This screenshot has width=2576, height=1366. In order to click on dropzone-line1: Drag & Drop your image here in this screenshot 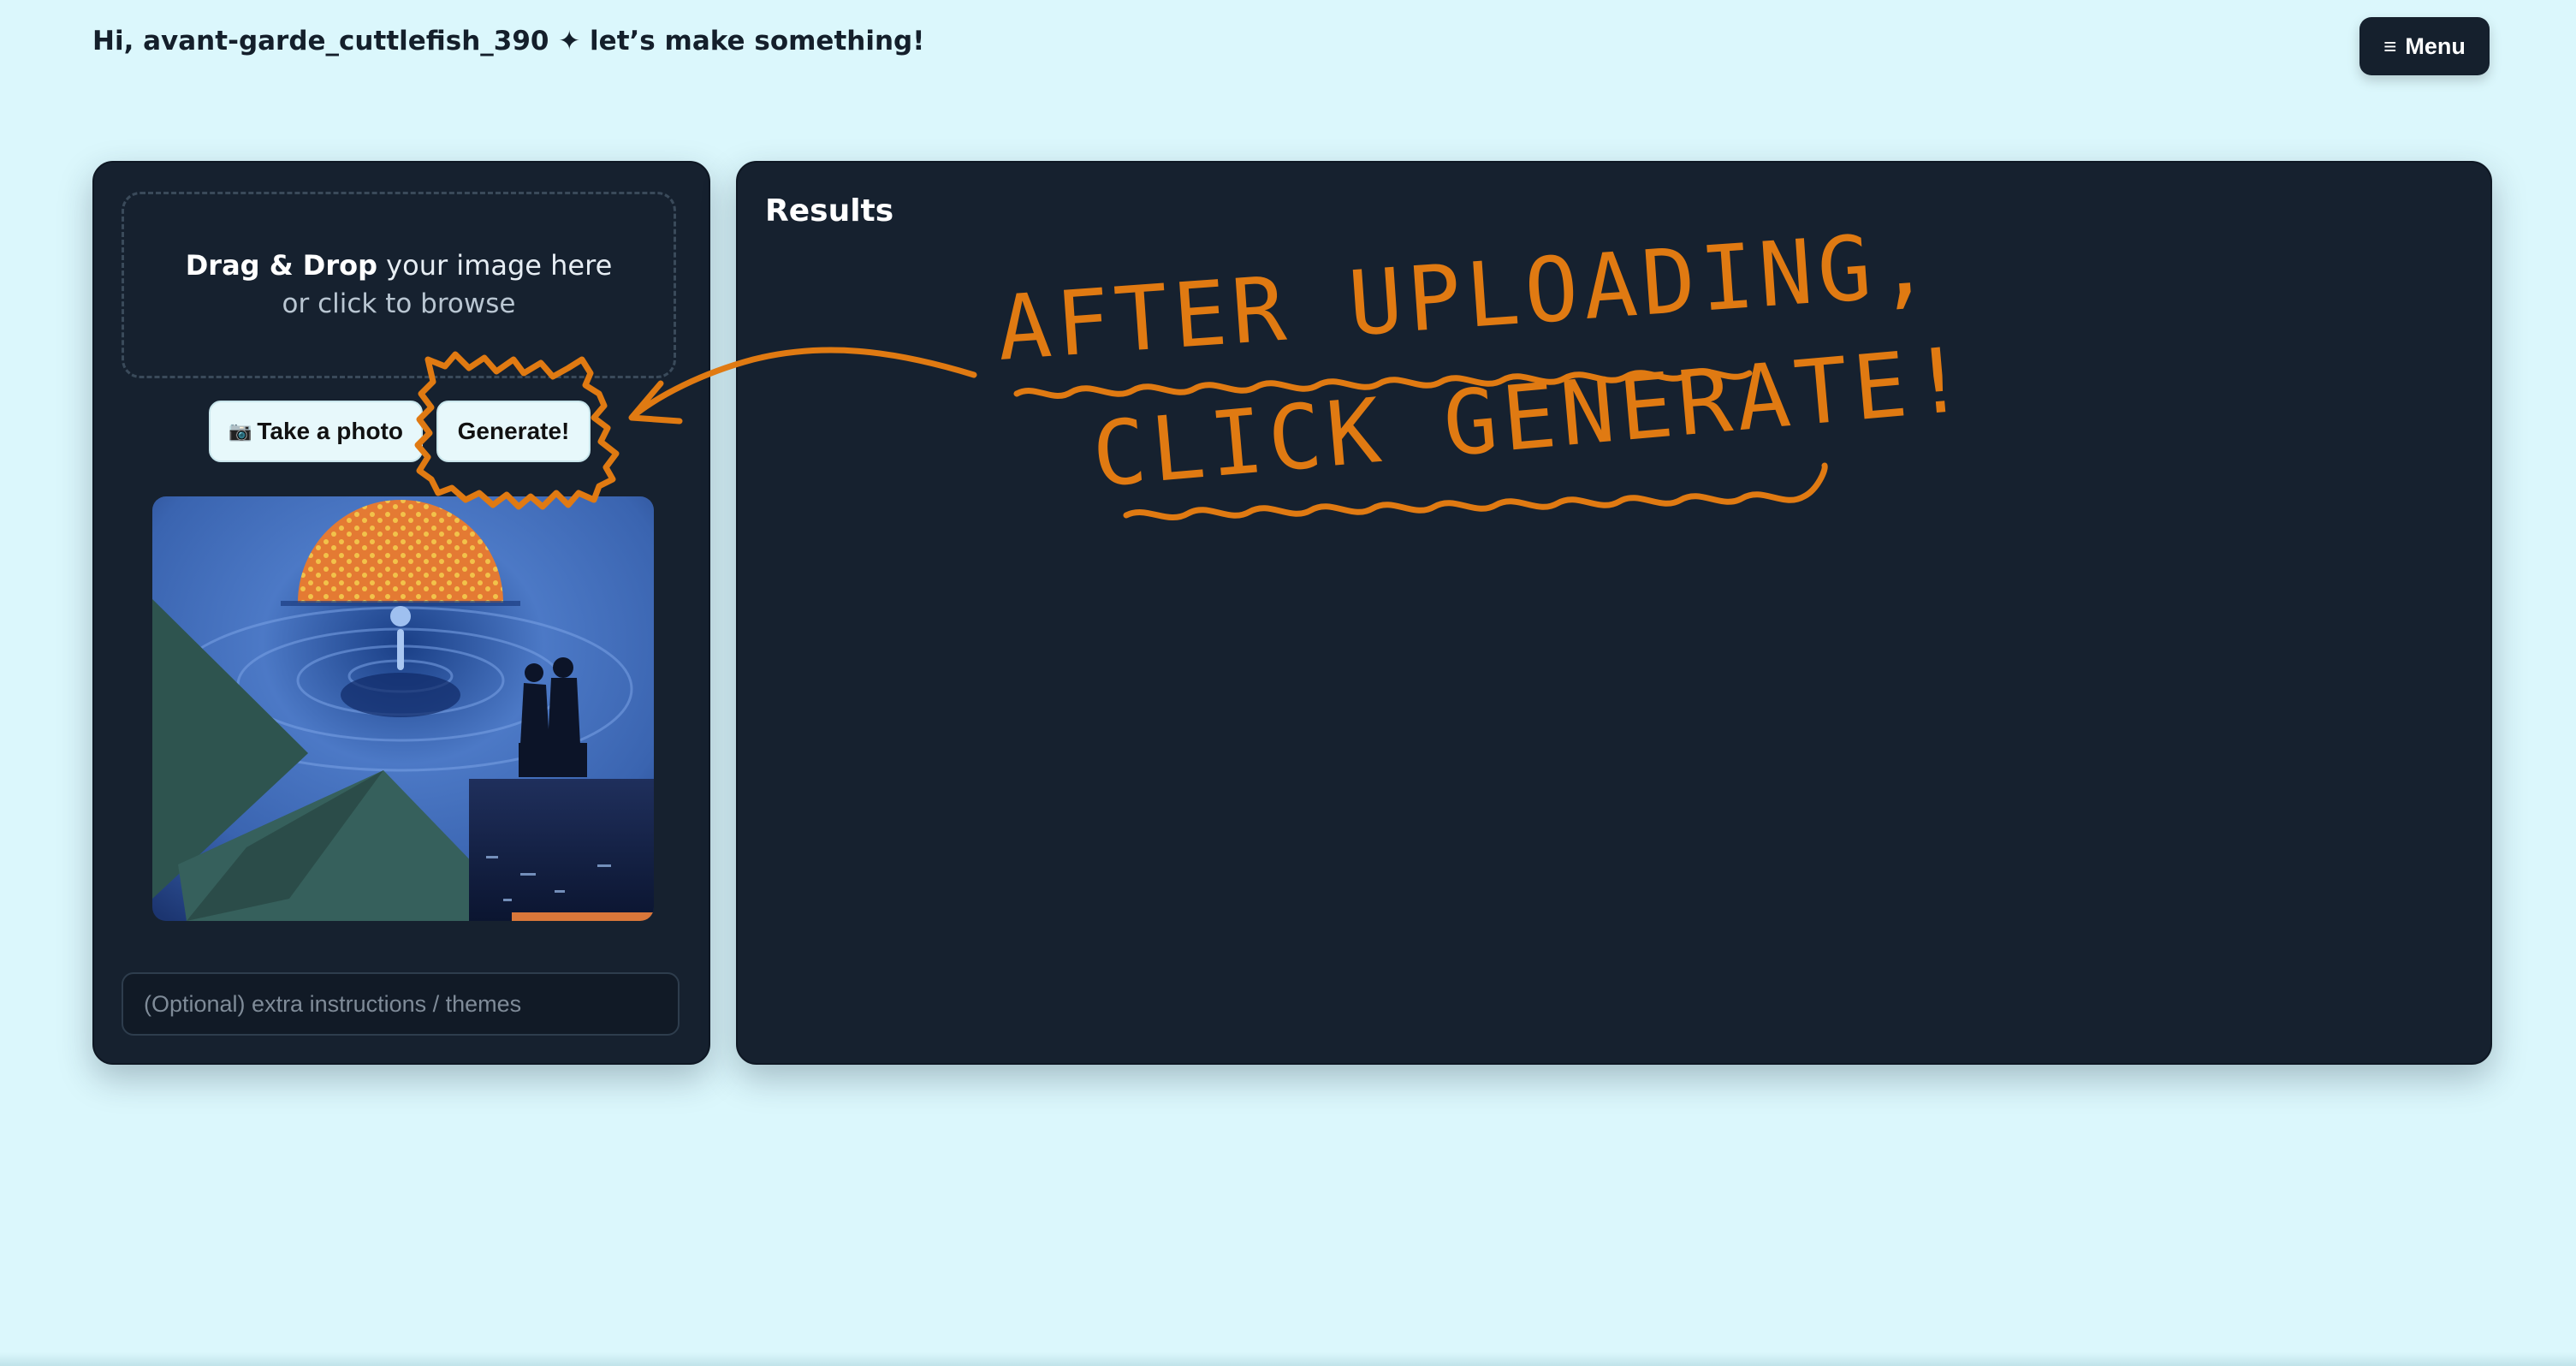, I will do `click(399, 265)`.